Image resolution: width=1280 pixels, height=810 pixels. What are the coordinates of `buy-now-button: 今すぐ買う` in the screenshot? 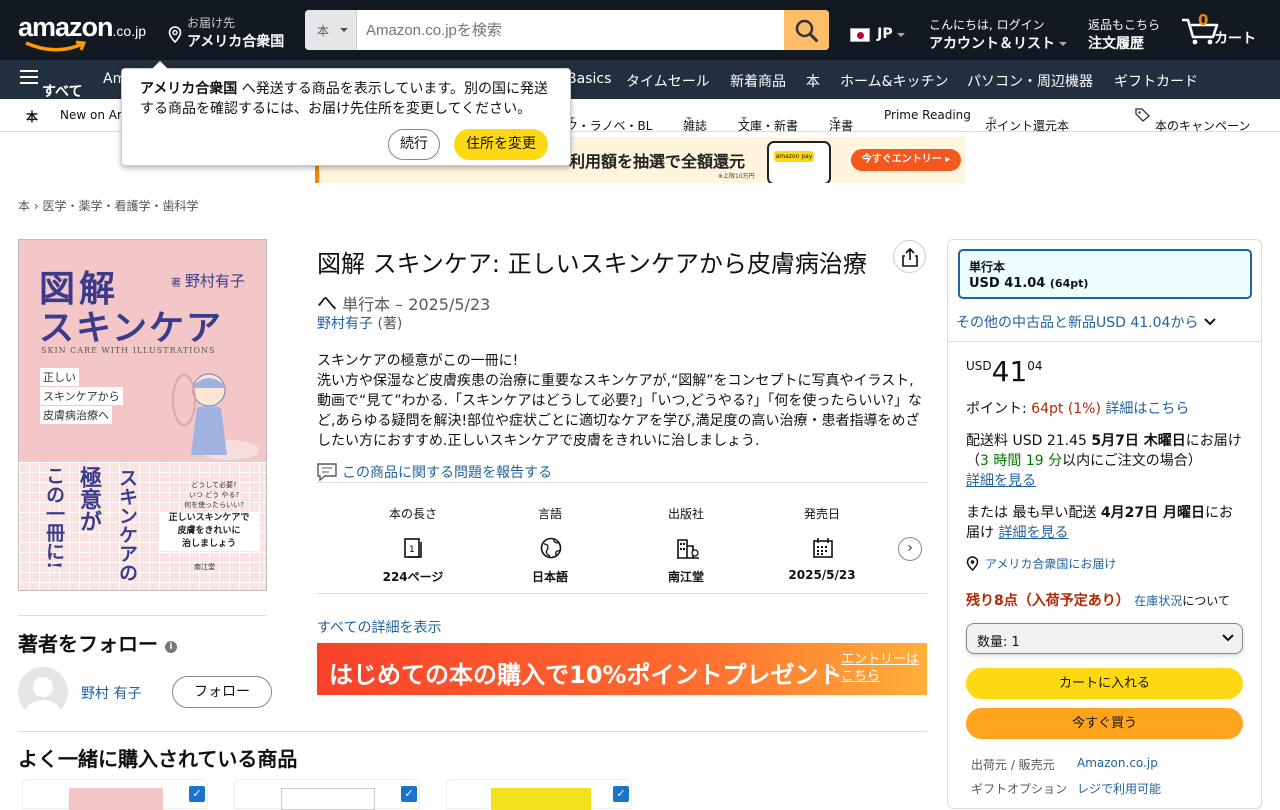 It's located at (1104, 723).